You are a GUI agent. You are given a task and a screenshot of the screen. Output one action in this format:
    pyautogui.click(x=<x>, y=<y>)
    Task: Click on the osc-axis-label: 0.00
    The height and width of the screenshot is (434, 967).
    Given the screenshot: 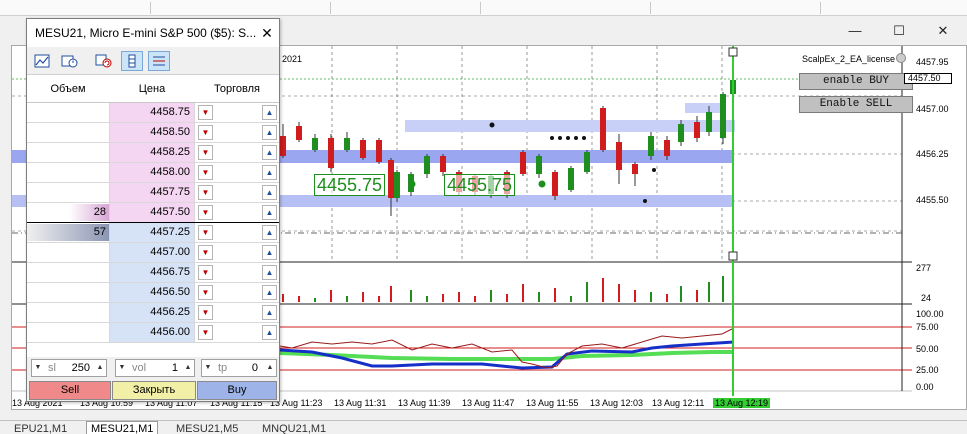 What is the action you would take?
    pyautogui.click(x=925, y=387)
    